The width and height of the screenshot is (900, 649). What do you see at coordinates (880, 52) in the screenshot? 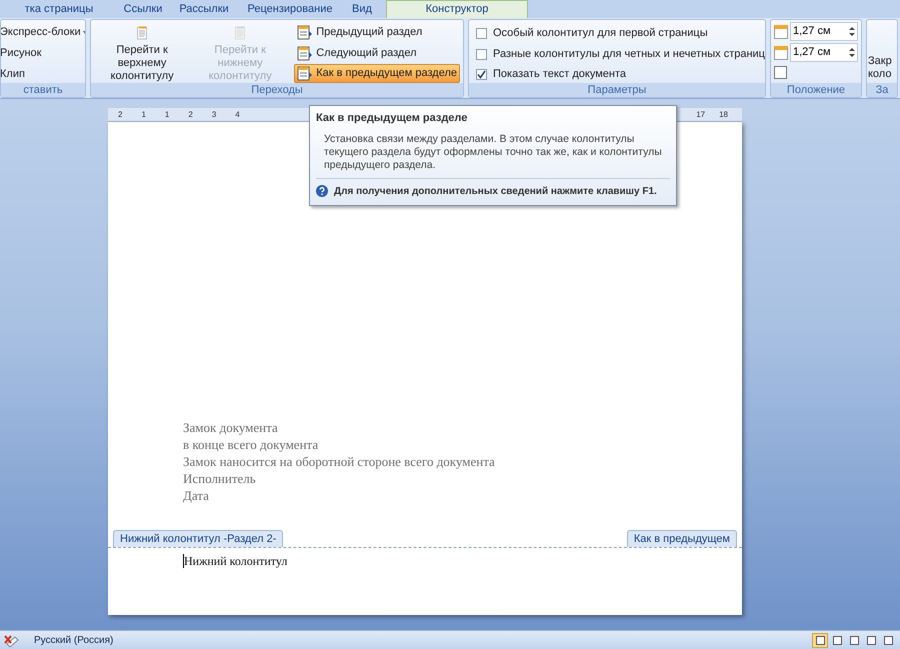
I see `close-button: Закр коло` at bounding box center [880, 52].